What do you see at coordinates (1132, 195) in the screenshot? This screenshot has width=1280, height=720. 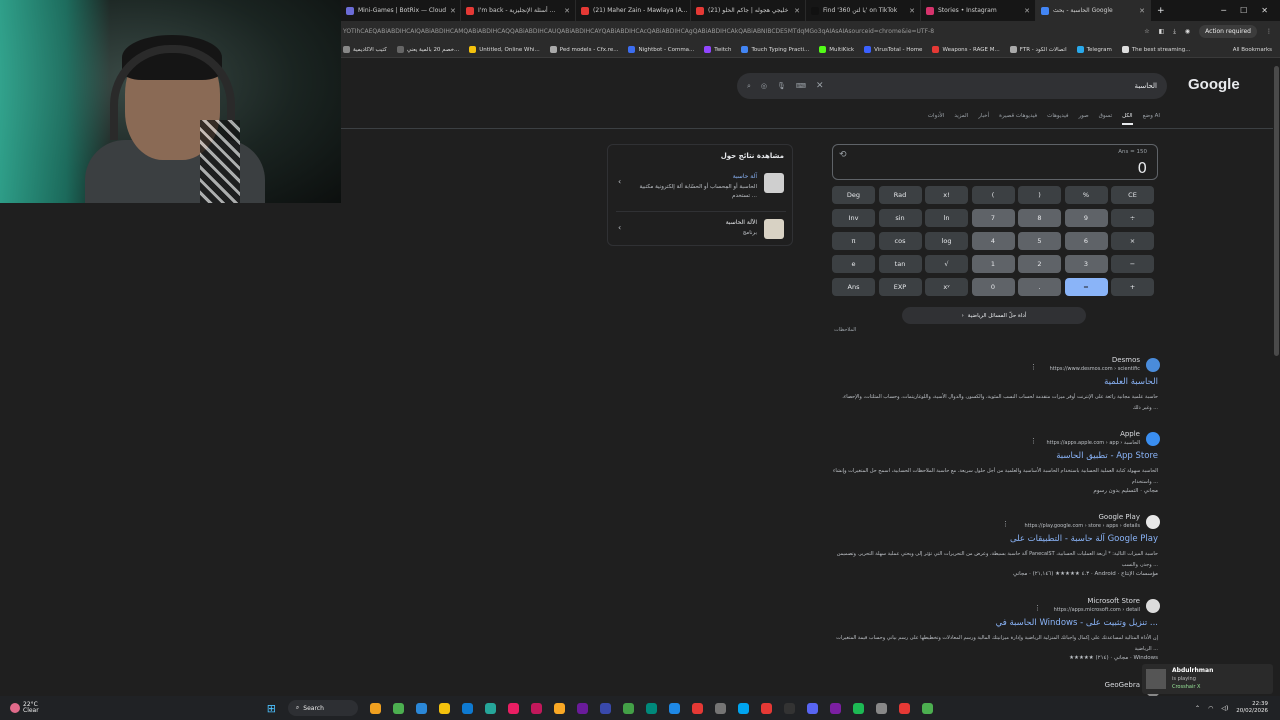 I see `calc-key: CE` at bounding box center [1132, 195].